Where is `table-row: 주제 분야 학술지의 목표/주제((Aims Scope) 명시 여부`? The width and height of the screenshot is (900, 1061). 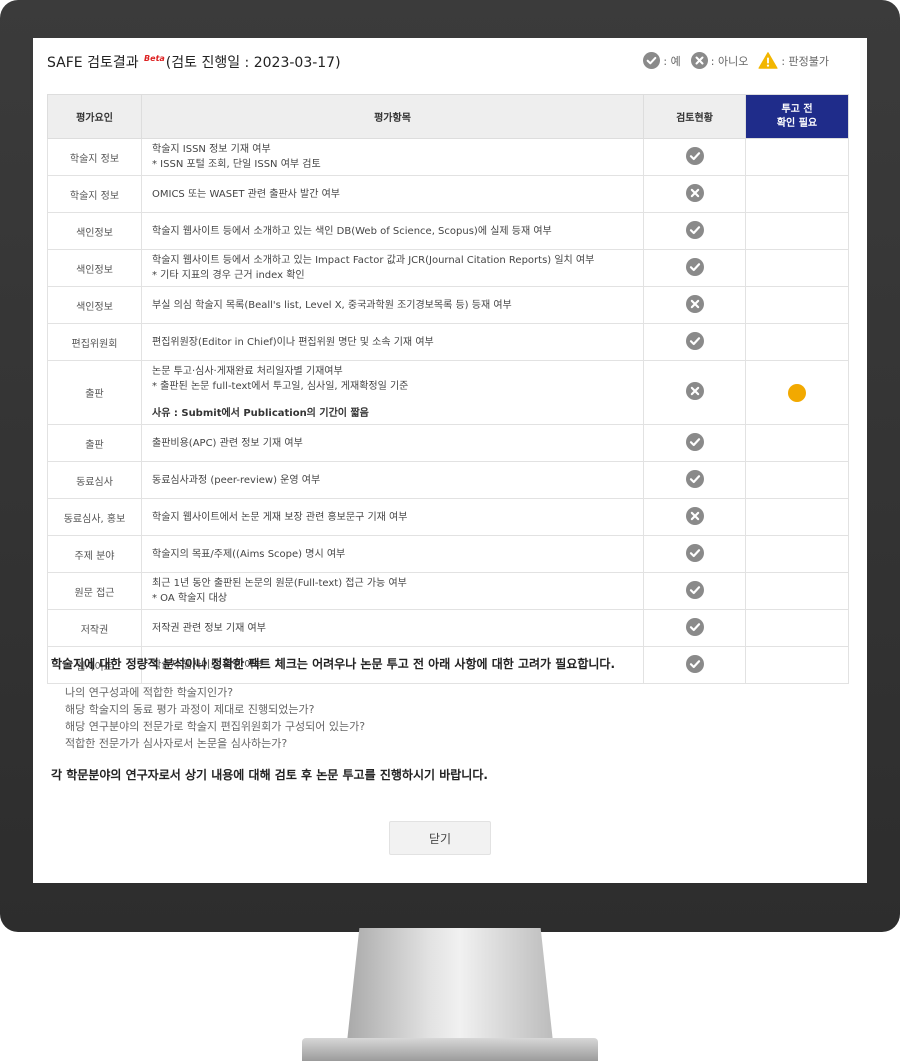
table-row: 주제 분야 학술지의 목표/주제((Aims Scope) 명시 여부 is located at coordinates (448, 554).